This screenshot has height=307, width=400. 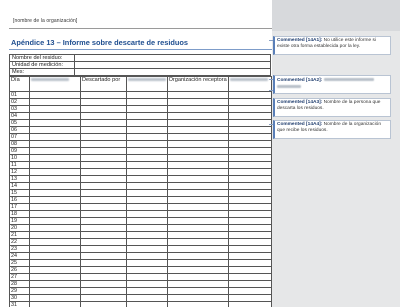 What do you see at coordinates (45, 21) in the screenshot?
I see `organization-name-placeholder: [nombre de la organización]` at bounding box center [45, 21].